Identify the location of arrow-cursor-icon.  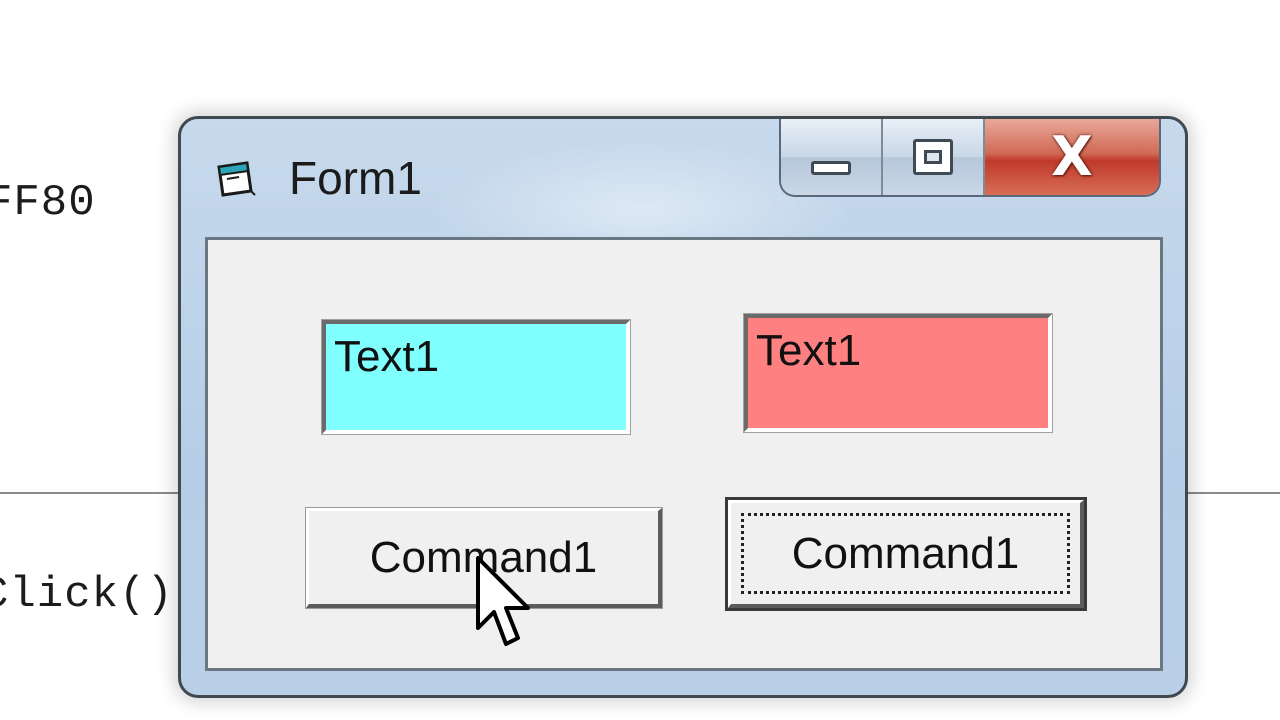
(503, 601).